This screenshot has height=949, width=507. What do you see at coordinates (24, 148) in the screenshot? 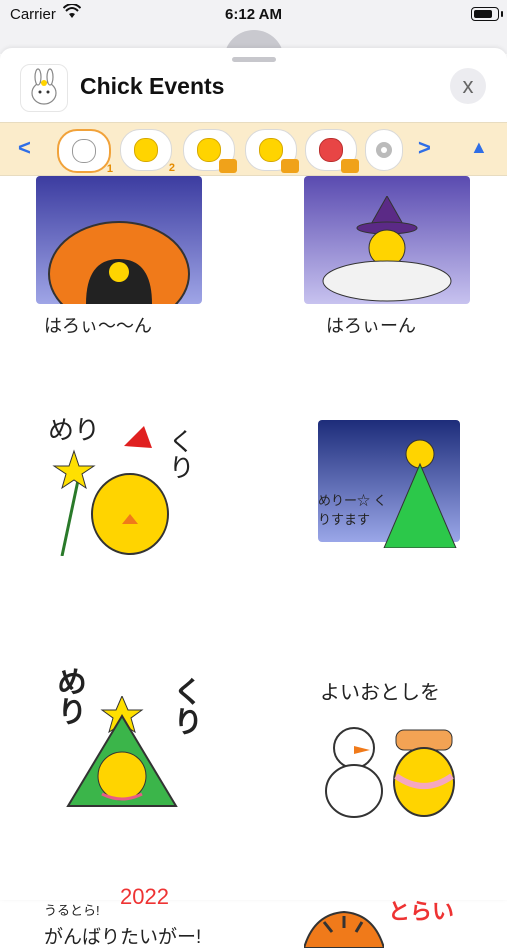
I see `scroll-left-icon: <` at bounding box center [24, 148].